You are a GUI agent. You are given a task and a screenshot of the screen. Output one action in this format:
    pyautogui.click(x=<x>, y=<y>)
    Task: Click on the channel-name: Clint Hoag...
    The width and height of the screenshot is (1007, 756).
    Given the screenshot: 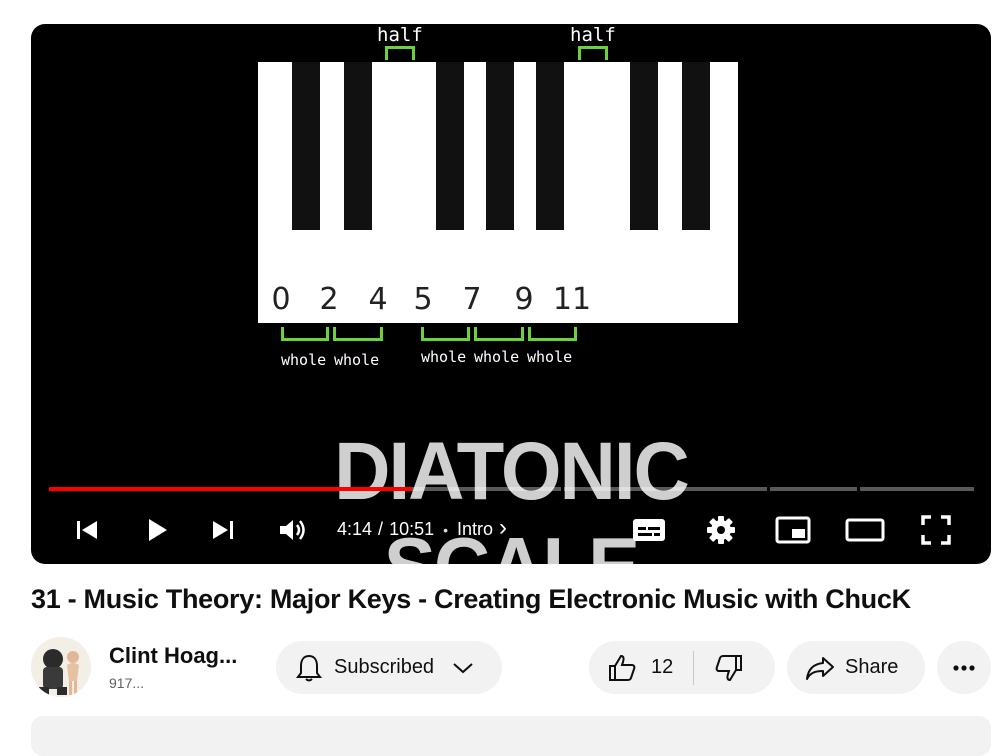 What is the action you would take?
    pyautogui.click(x=173, y=656)
    